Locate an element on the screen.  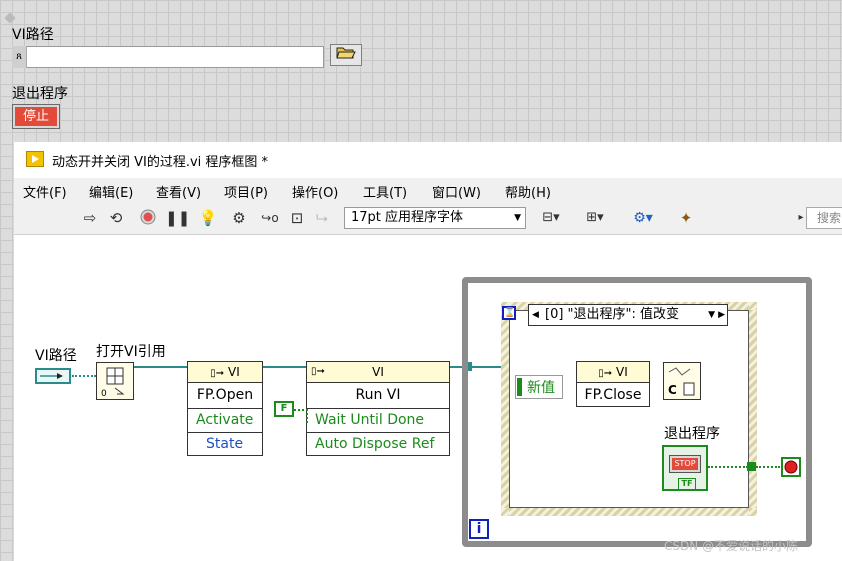
path-wire is located at coordinates (84, 376).